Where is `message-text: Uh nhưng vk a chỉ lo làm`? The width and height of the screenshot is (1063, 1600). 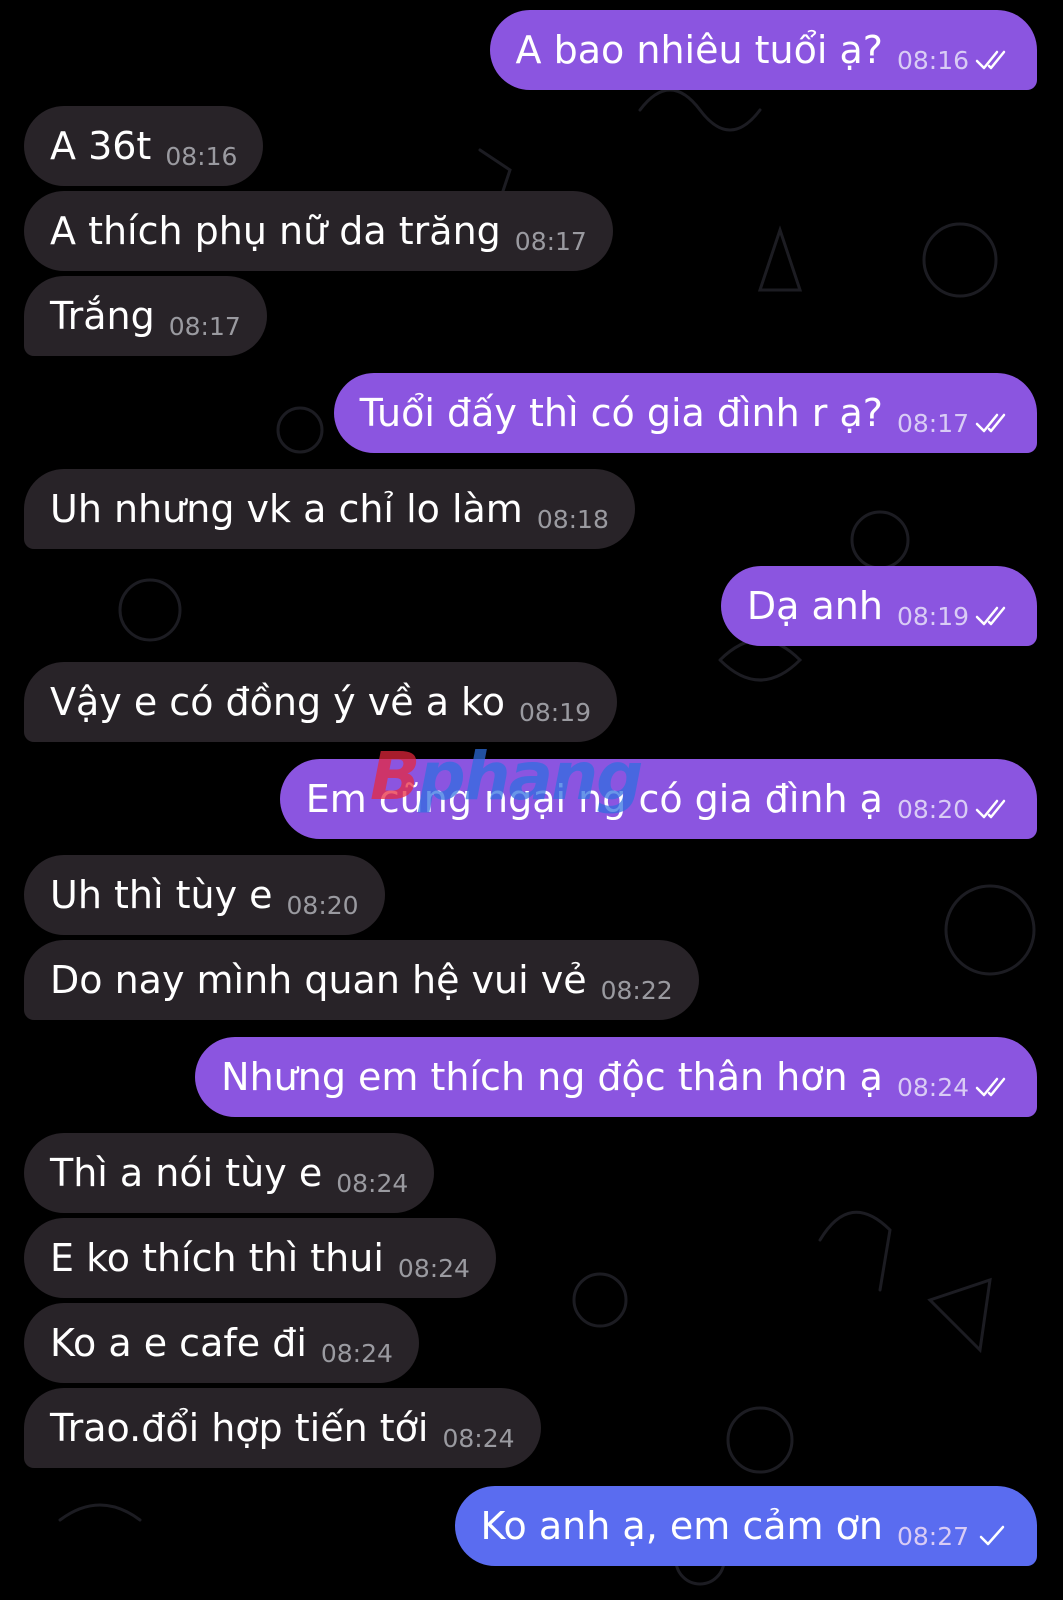 message-text: Uh nhưng vk a chỉ lo làm is located at coordinates (286, 509).